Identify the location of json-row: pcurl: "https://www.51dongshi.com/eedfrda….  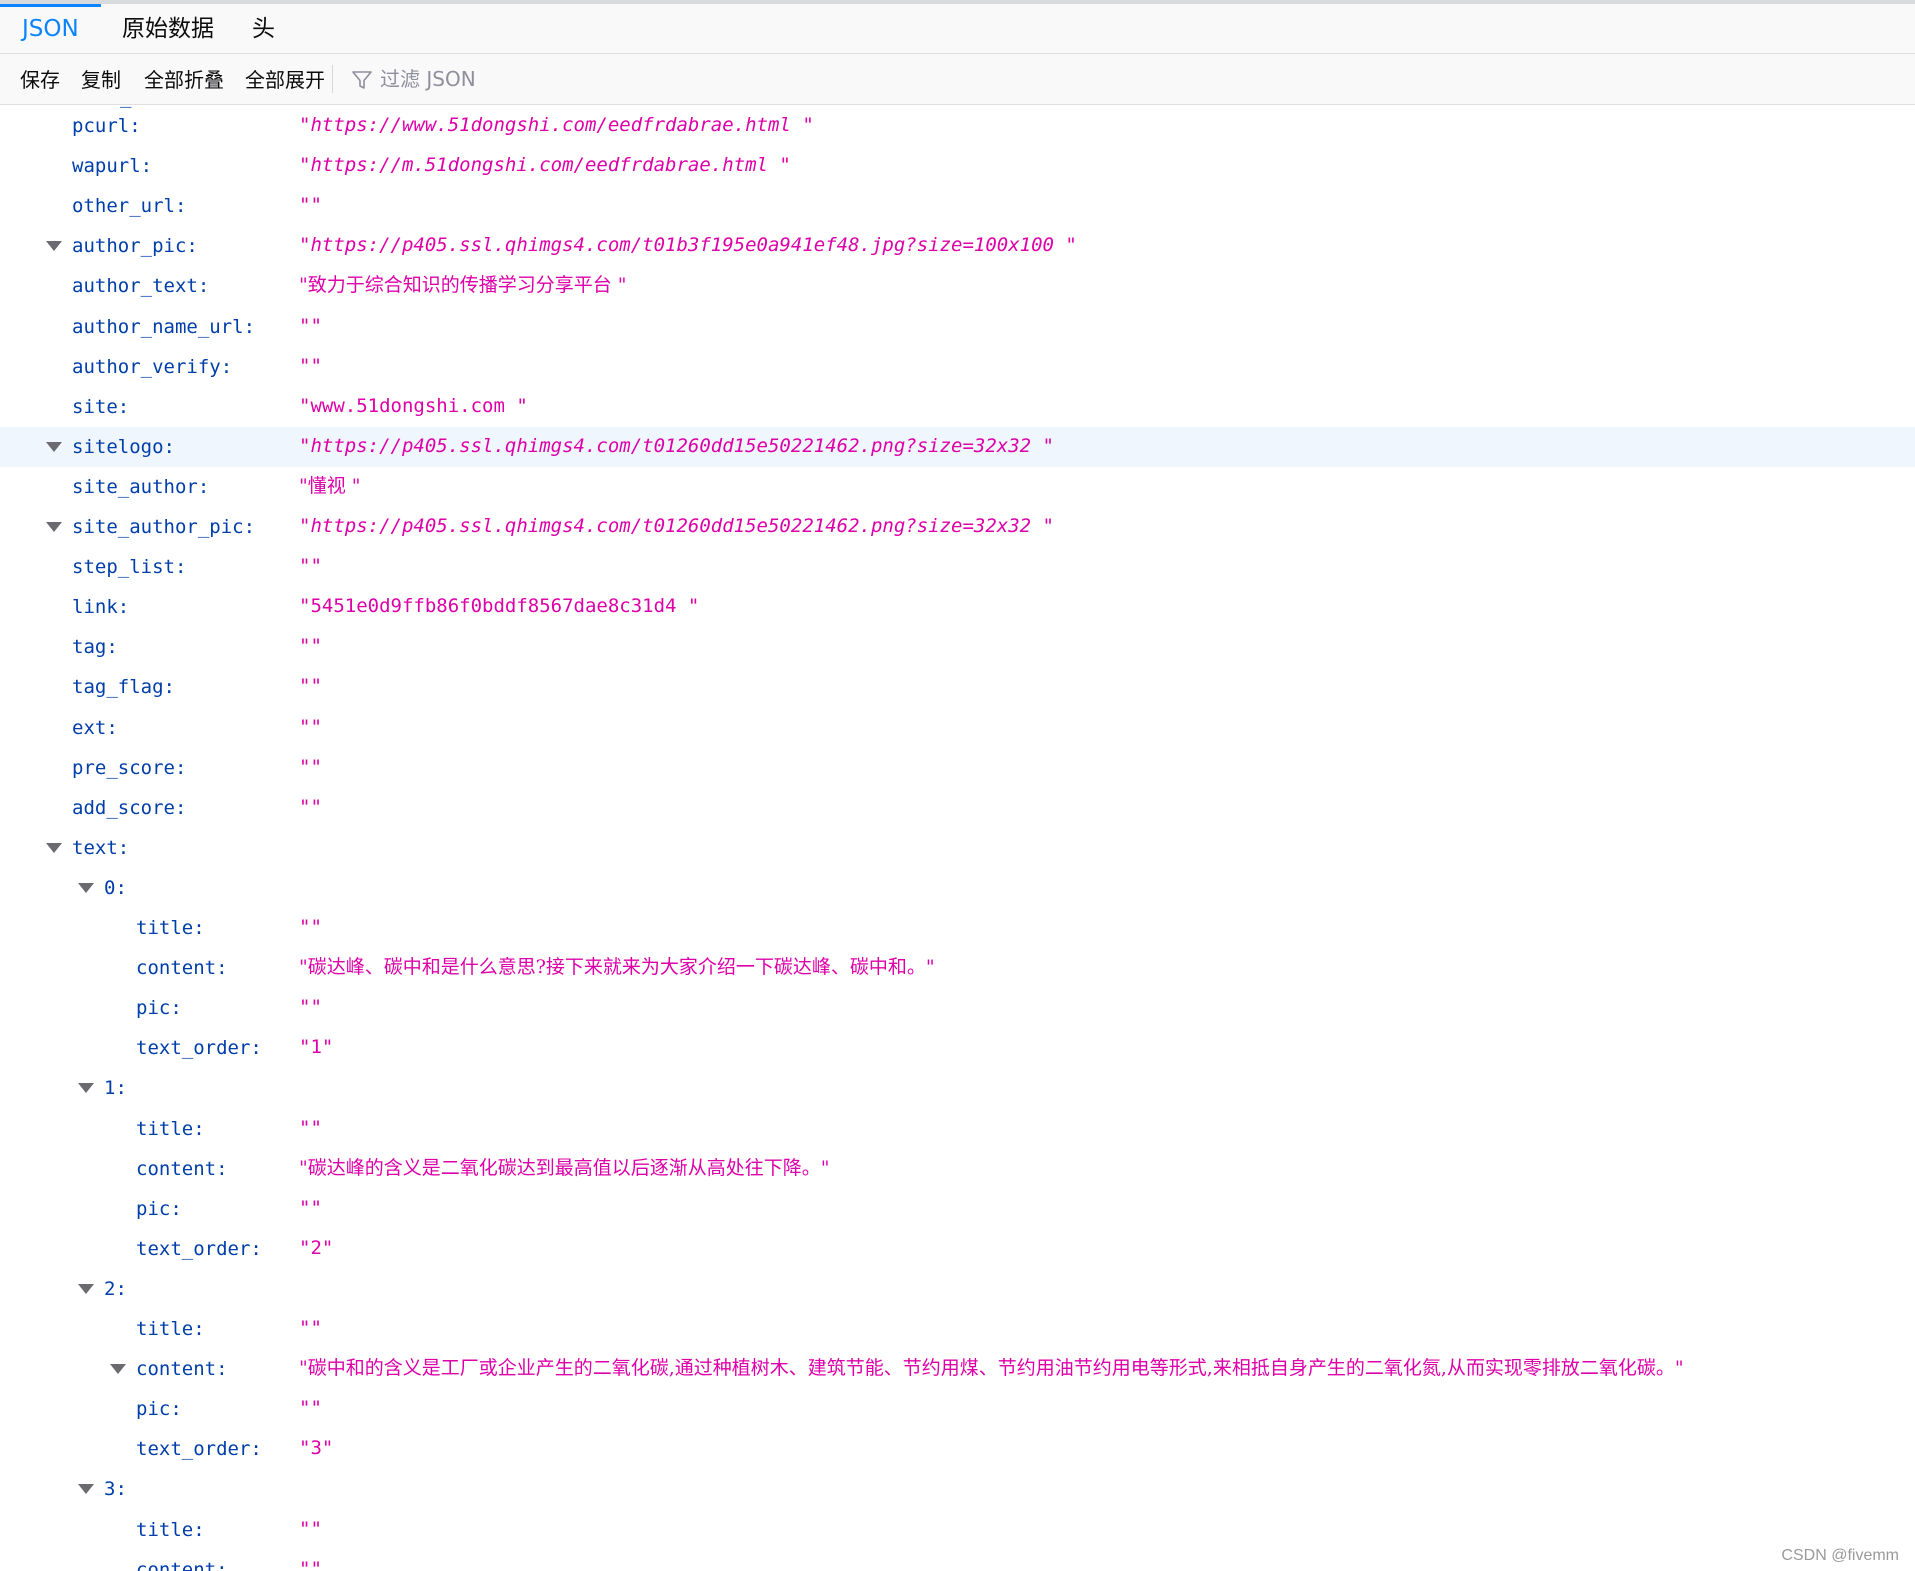
(957, 126).